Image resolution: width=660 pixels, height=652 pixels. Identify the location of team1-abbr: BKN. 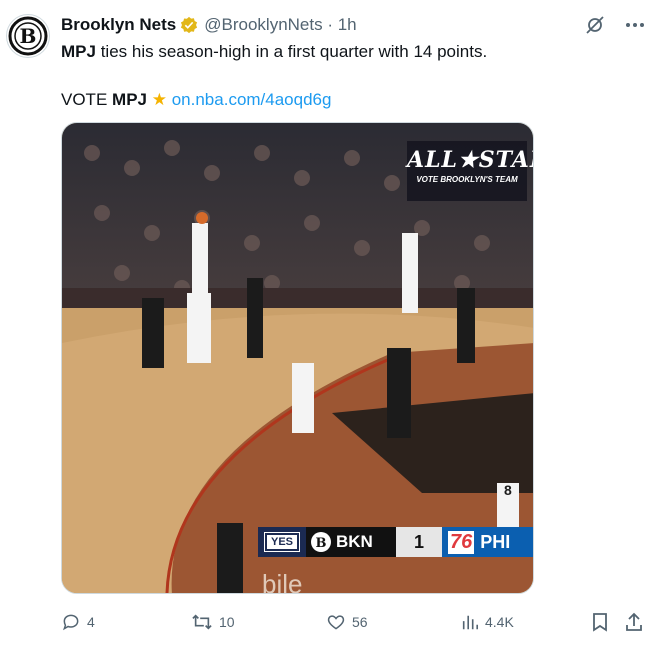
(354, 541).